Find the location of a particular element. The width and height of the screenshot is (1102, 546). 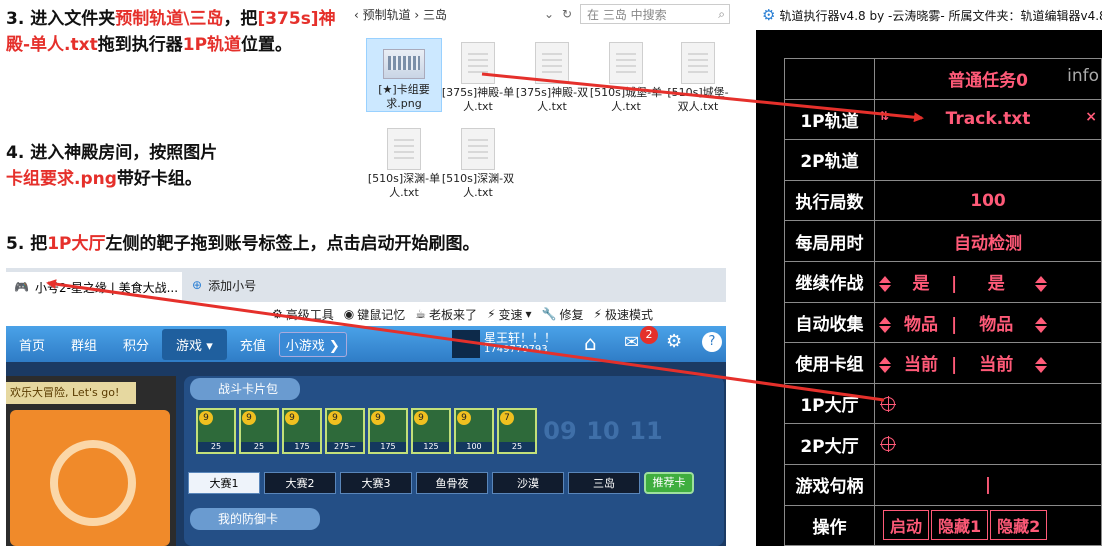

file-abyss-double: [510s]深渊-双人.txt is located at coordinates (478, 162).